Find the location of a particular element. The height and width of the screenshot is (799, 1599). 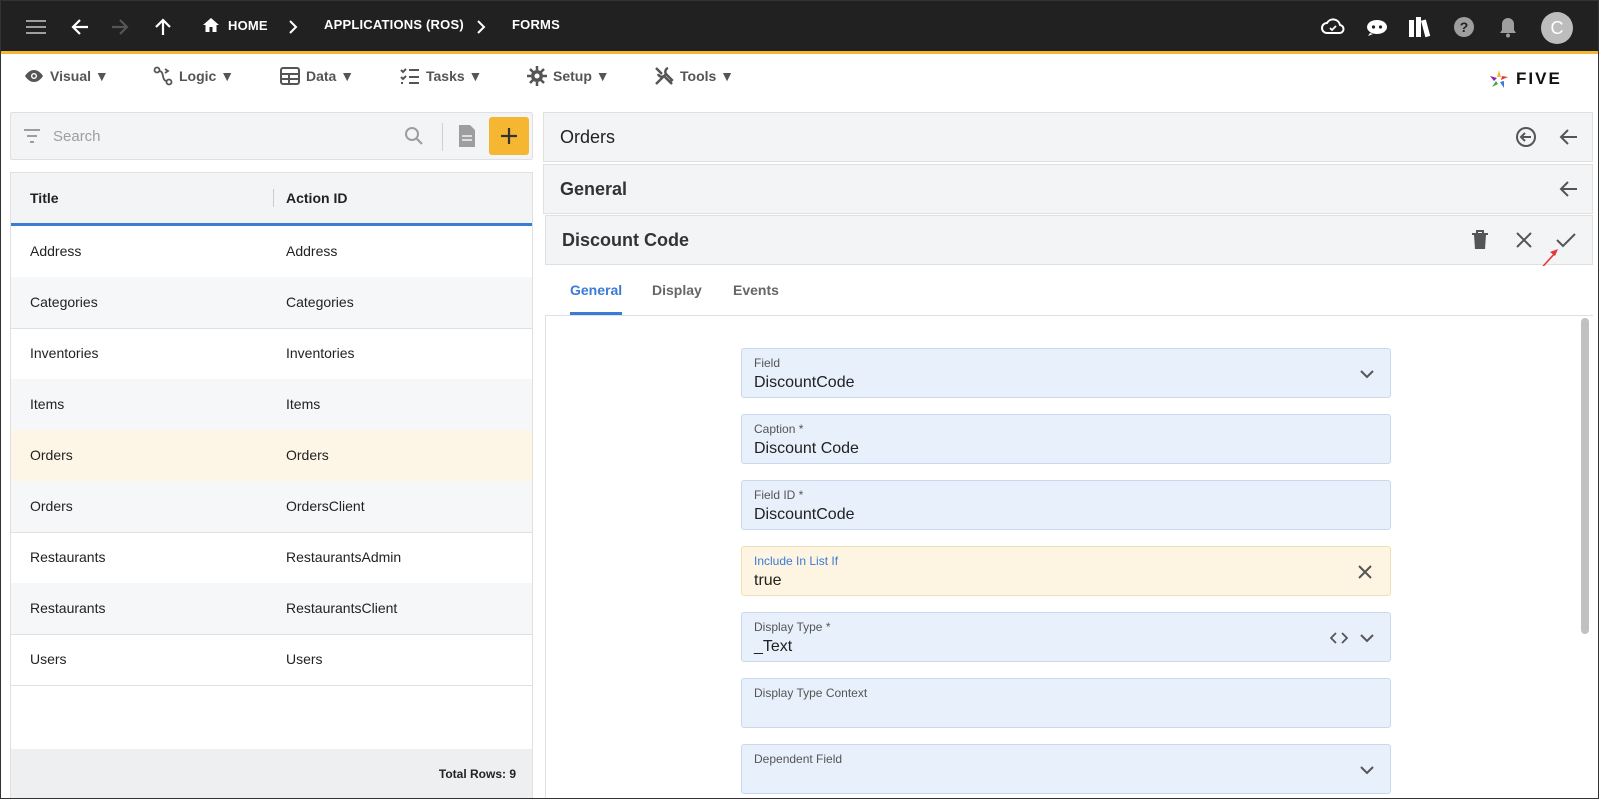

display-type-context-label: Display Type Context is located at coordinates (811, 693).